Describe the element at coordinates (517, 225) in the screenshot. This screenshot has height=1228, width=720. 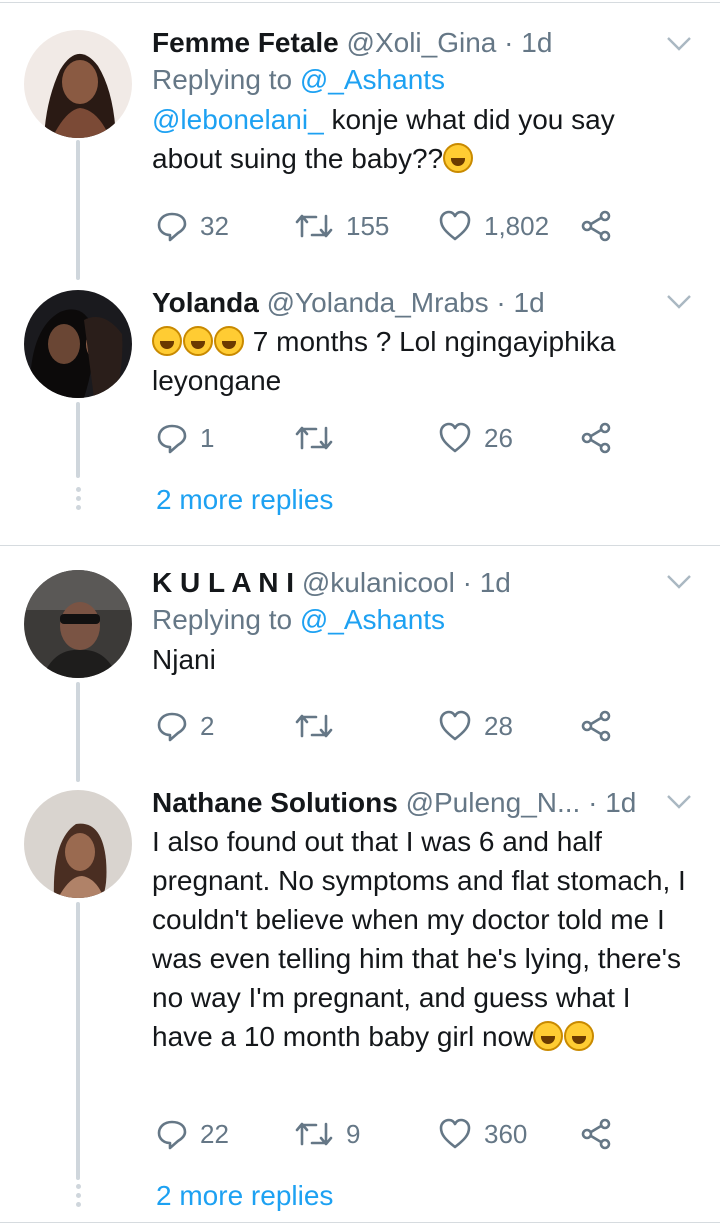
I see `like-count: 1,802` at that location.